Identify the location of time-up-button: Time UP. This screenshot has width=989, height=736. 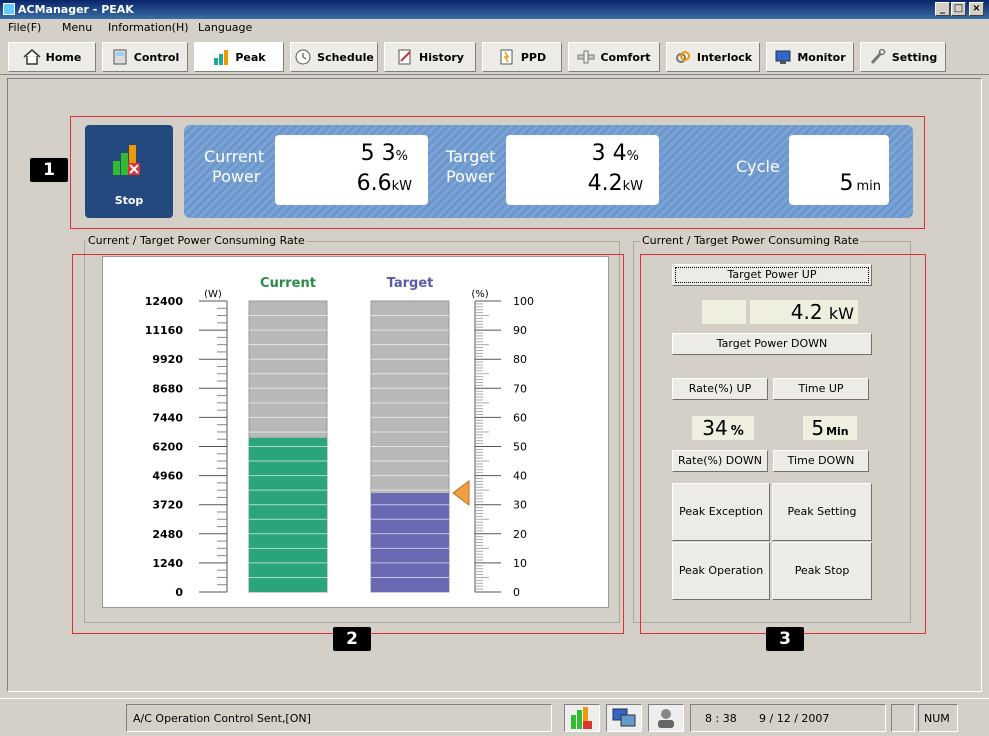
(821, 389).